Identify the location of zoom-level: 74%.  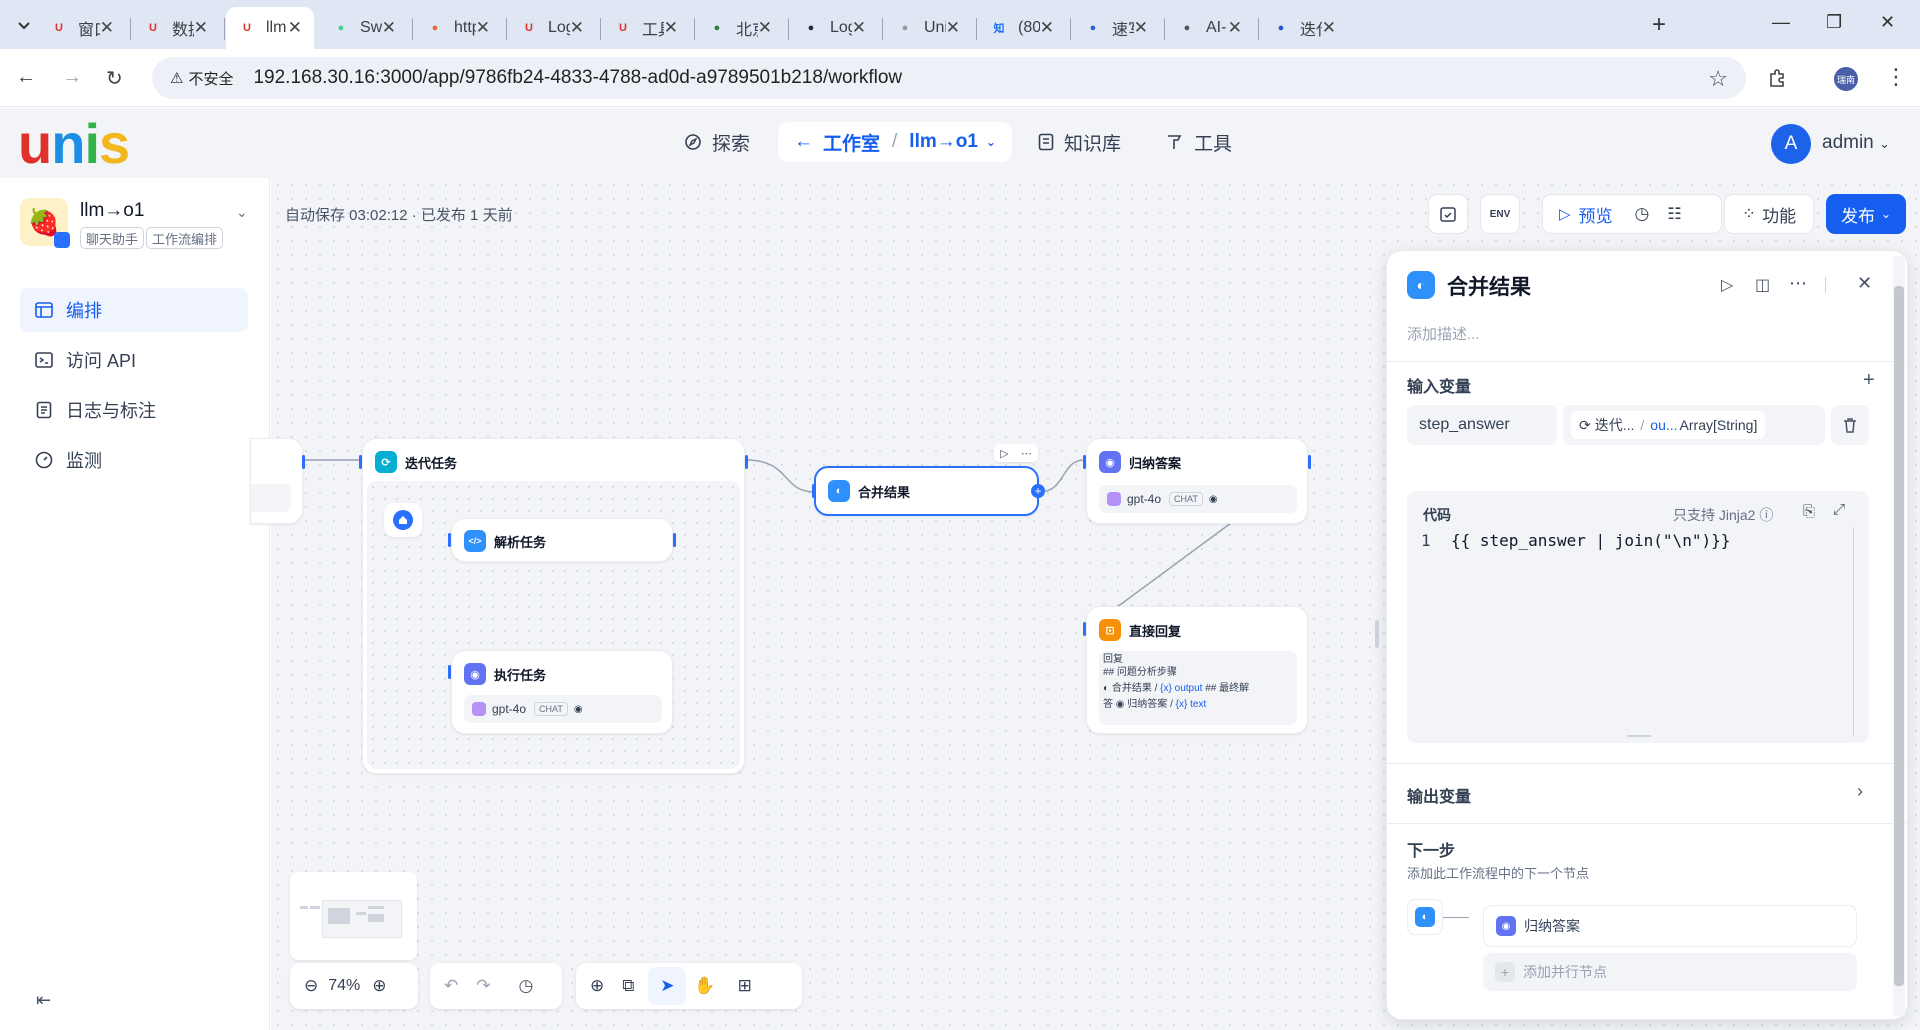
(344, 986).